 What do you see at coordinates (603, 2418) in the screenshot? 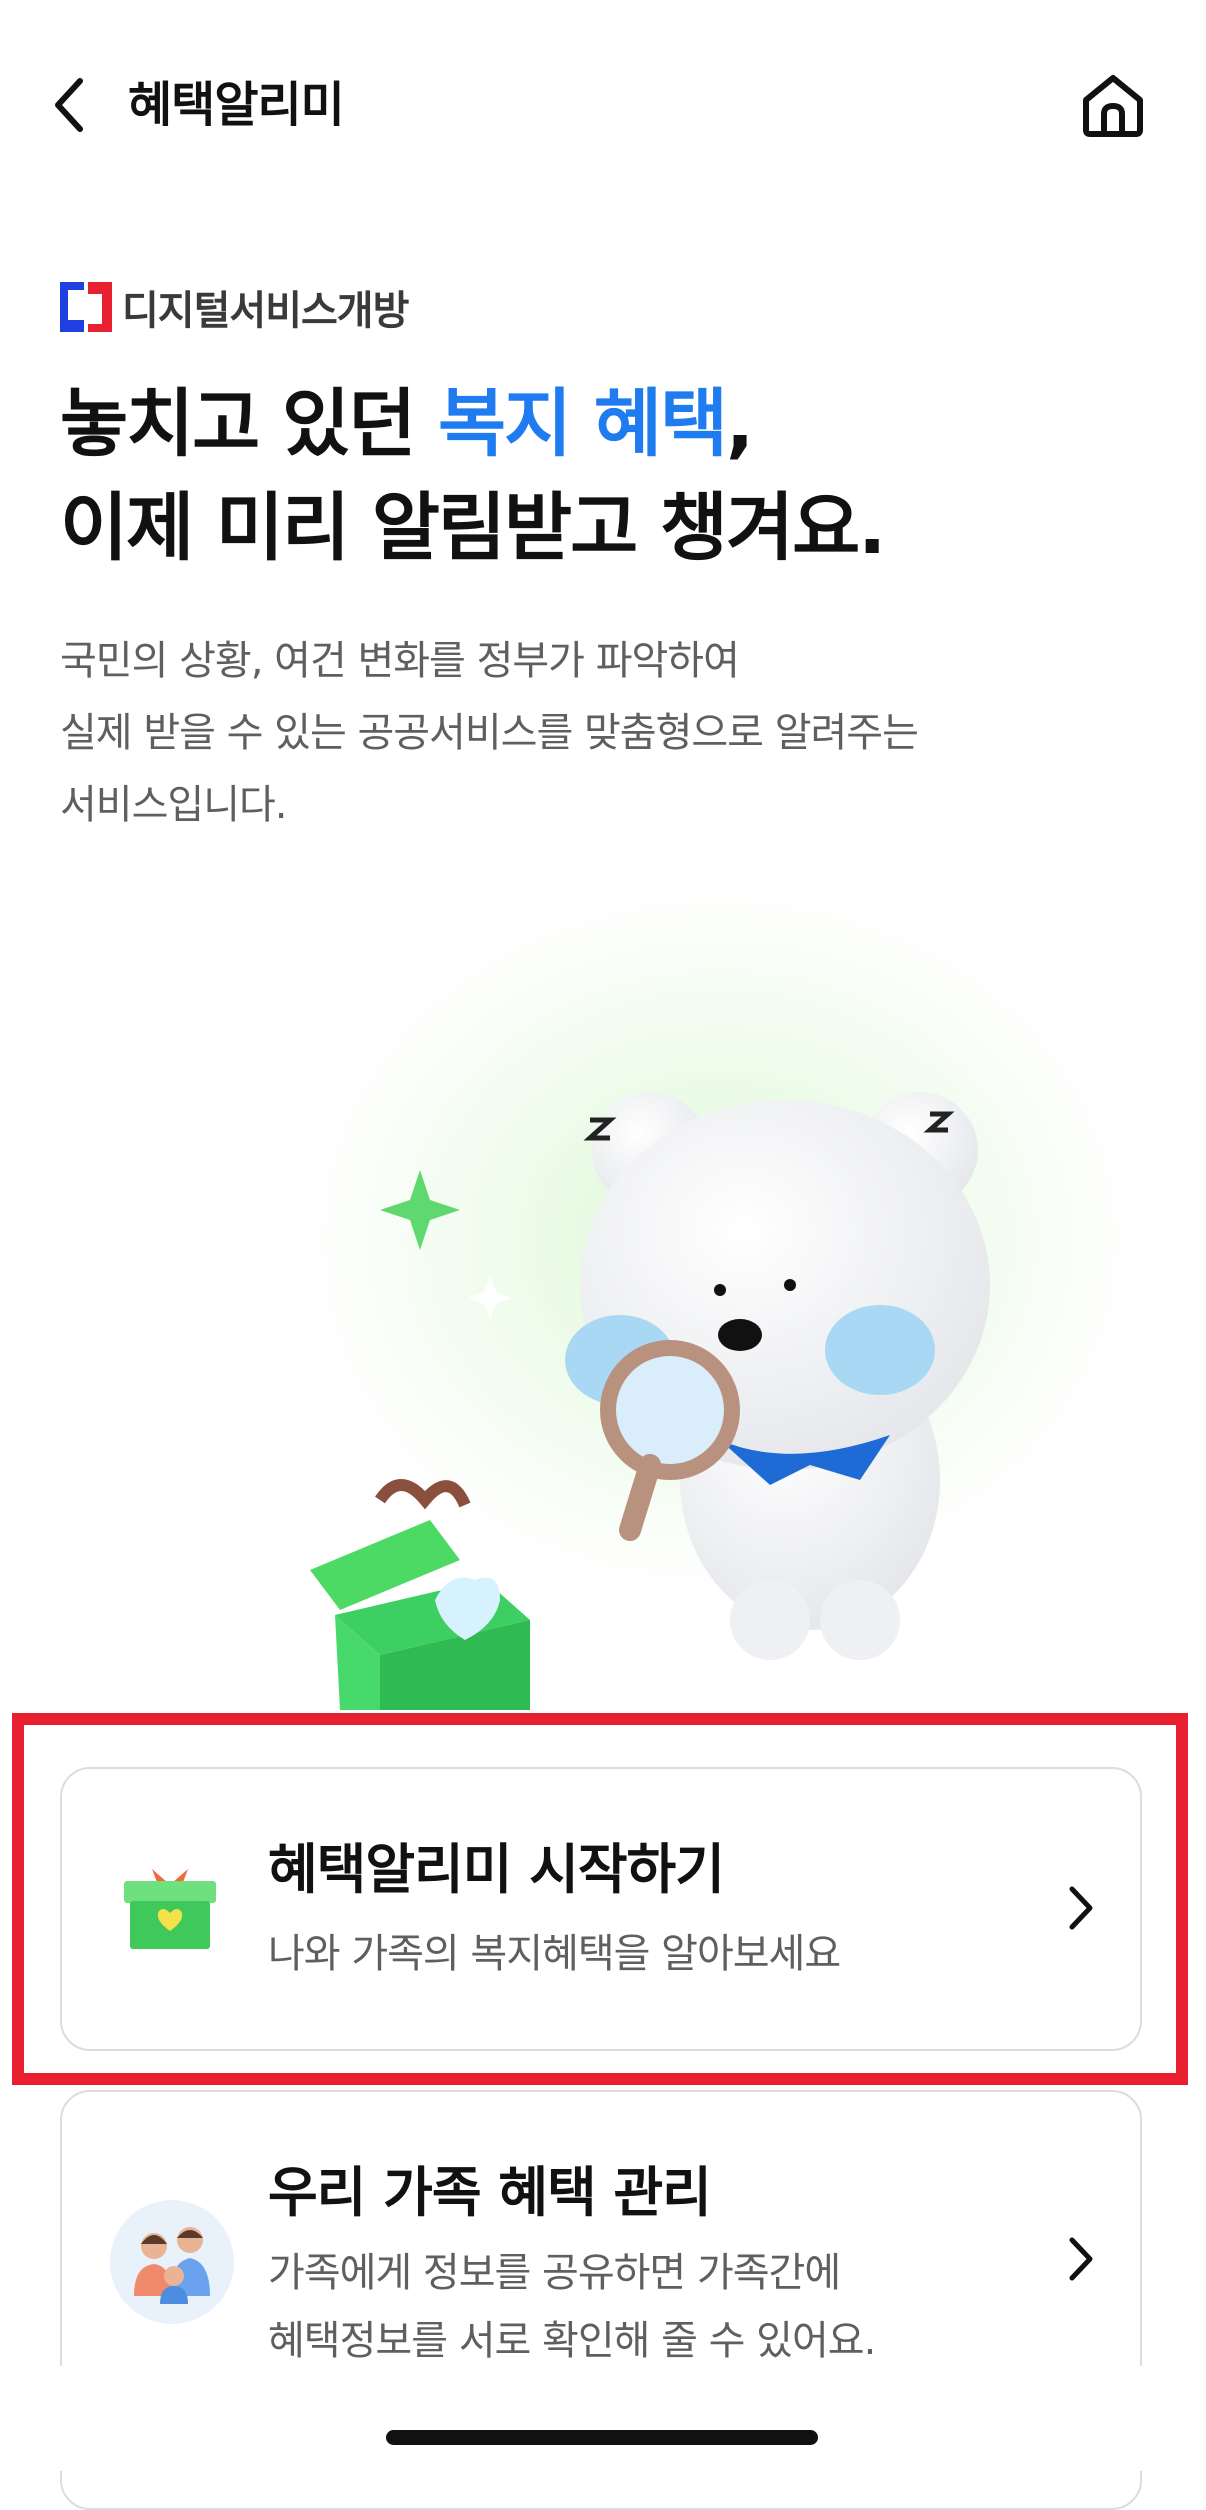
I see `bottom-safe-area` at bounding box center [603, 2418].